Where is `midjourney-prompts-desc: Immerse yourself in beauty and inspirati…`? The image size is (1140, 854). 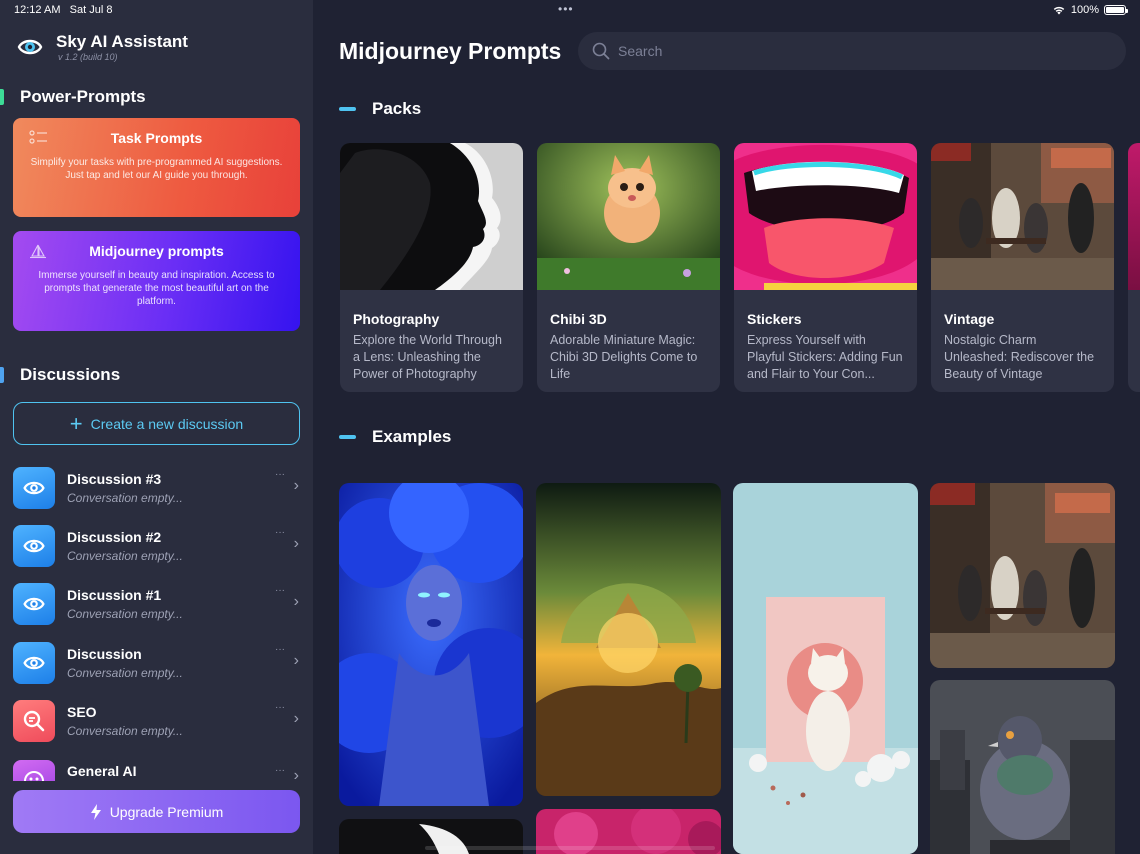
midjourney-prompts-desc: Immerse yourself in beauty and inspirati… is located at coordinates (156, 288).